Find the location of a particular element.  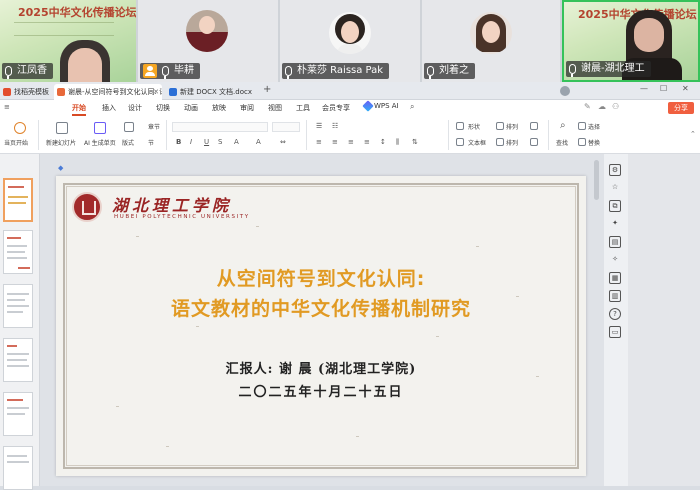

copy-format-icon: ⧉ is located at coordinates (615, 206).